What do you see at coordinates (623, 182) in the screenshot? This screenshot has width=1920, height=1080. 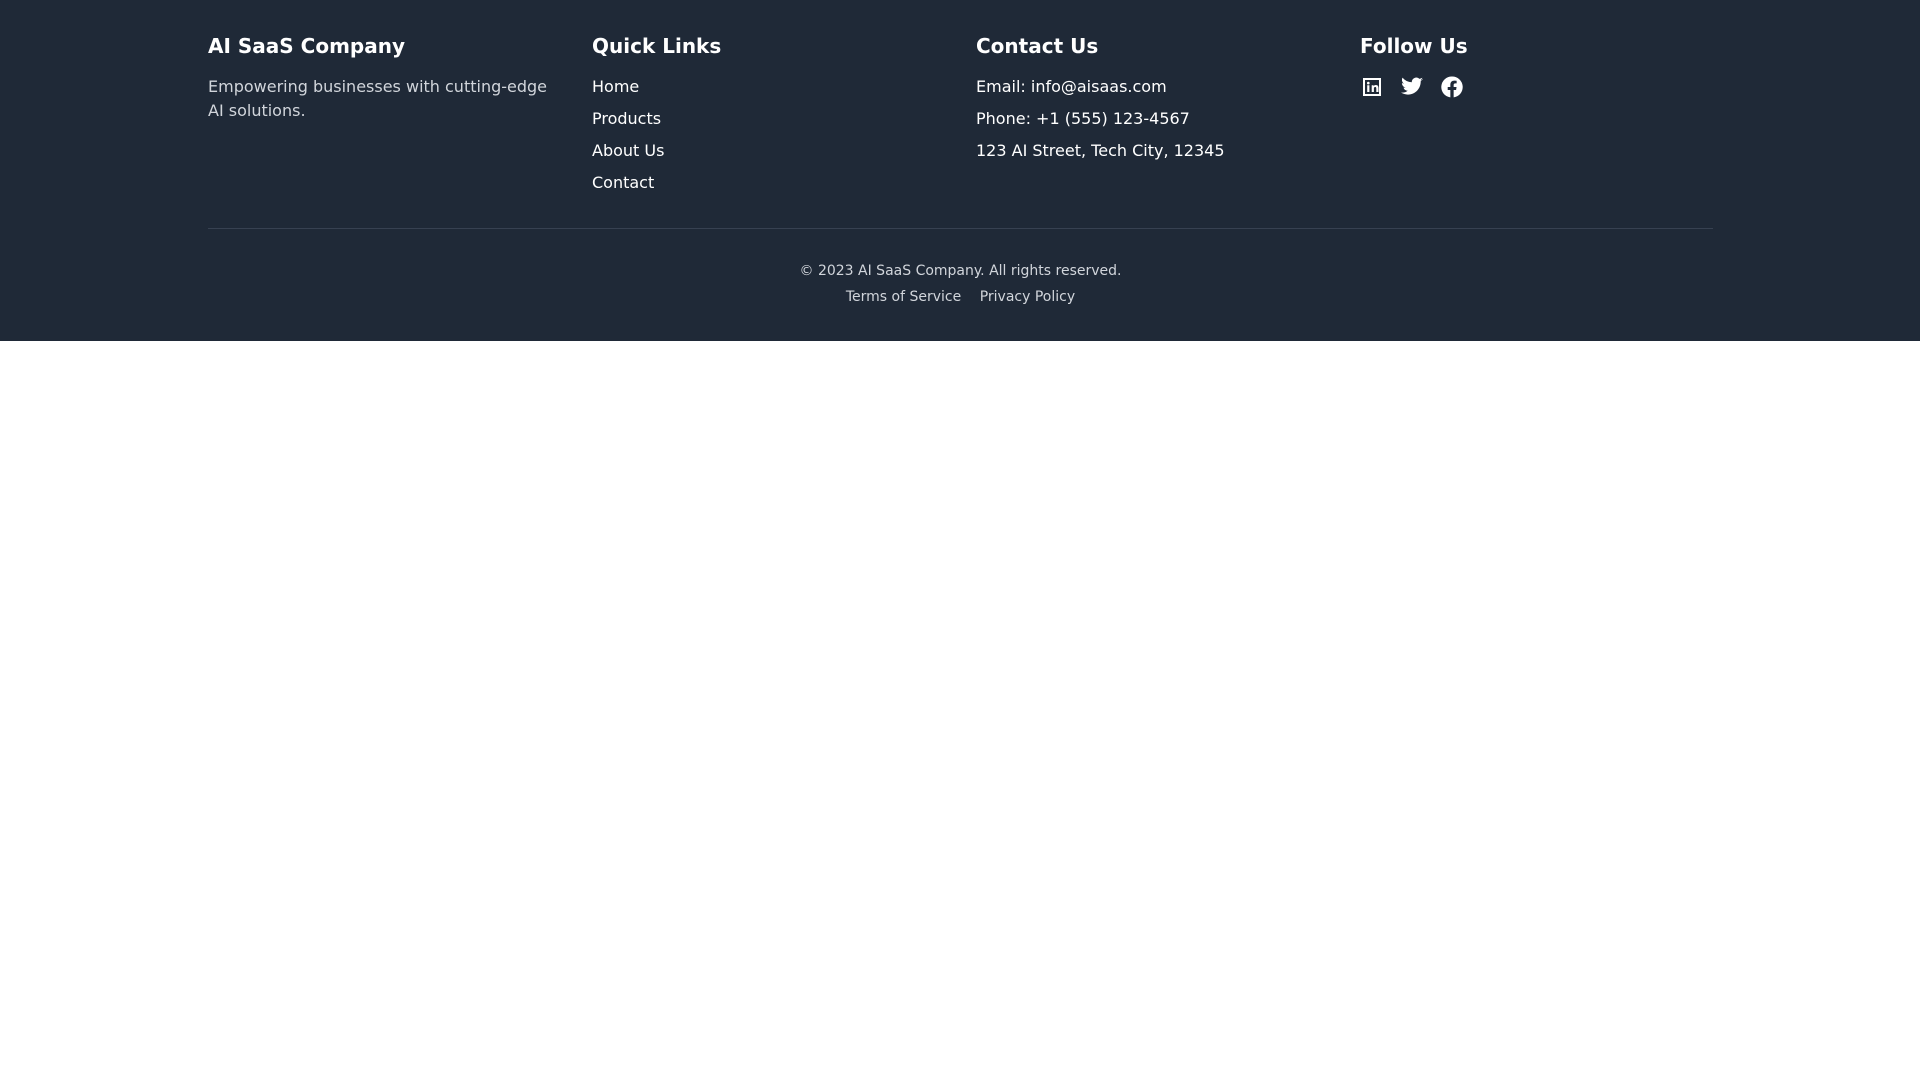 I see `link-contact: Contact` at bounding box center [623, 182].